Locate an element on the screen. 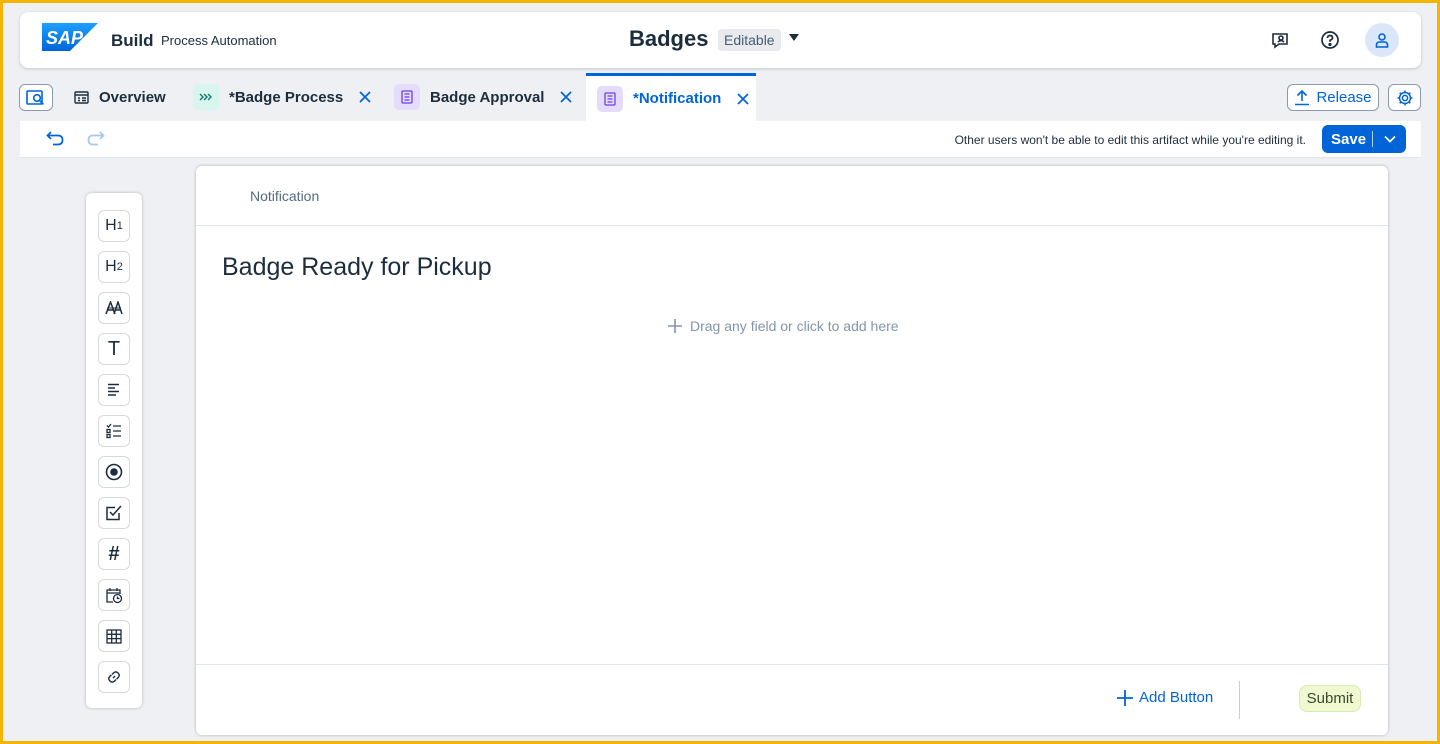 The height and width of the screenshot is (744, 1440). artifact-search-button is located at coordinates (36, 97).